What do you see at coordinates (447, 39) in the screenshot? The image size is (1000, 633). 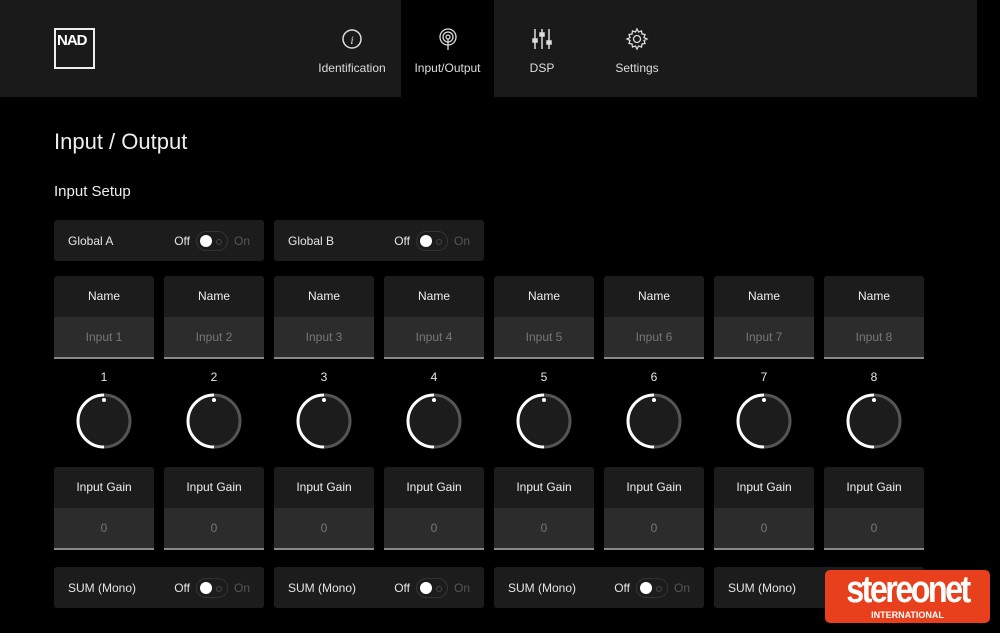 I see `broadcast-icon` at bounding box center [447, 39].